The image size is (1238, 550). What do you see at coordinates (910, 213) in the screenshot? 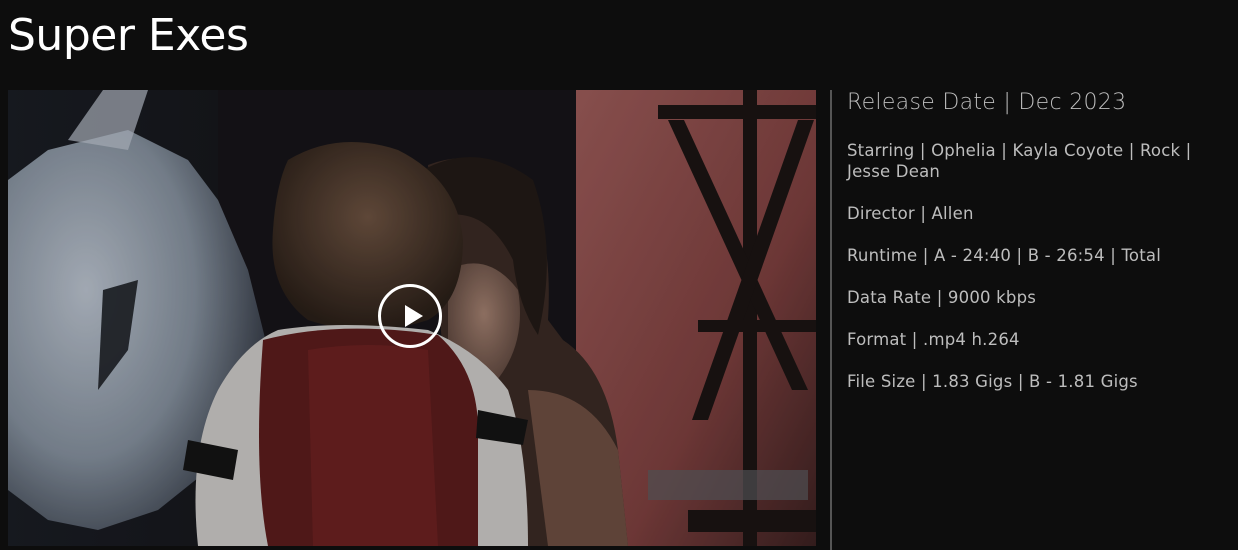
I see `director: Director | Allen` at bounding box center [910, 213].